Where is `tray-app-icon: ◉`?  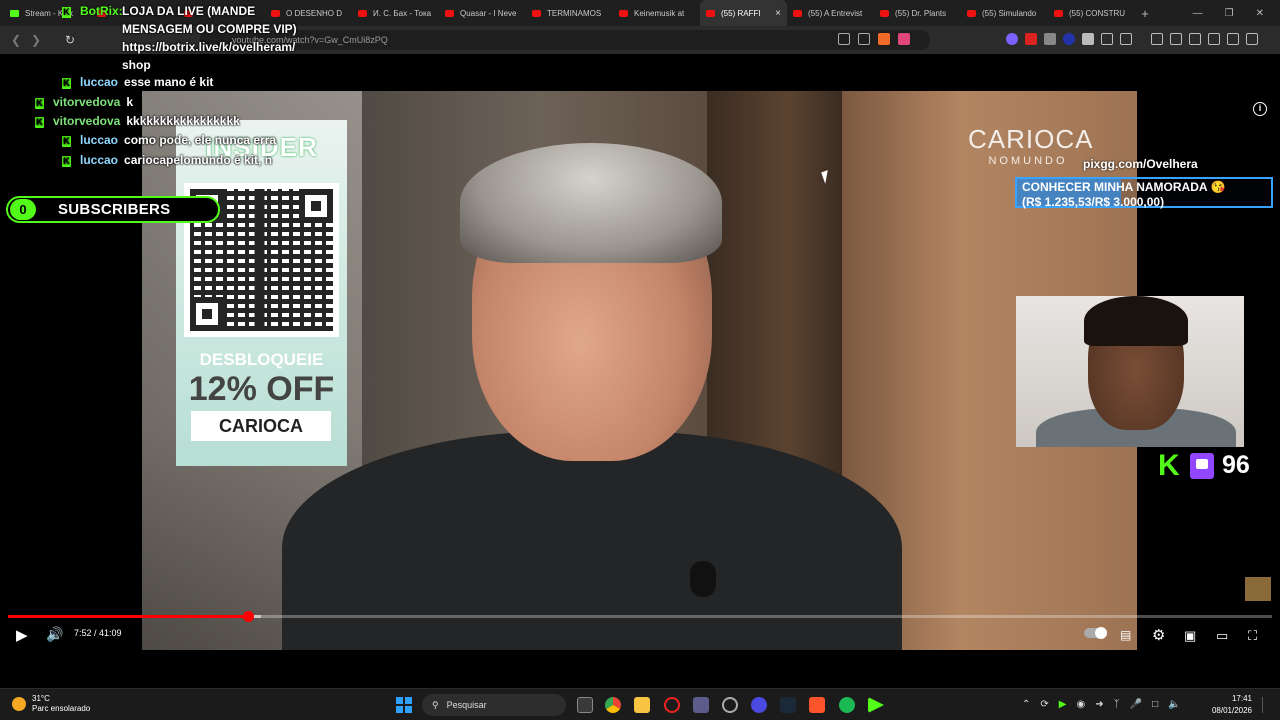
tray-app-icon: ◉ is located at coordinates (1080, 704).